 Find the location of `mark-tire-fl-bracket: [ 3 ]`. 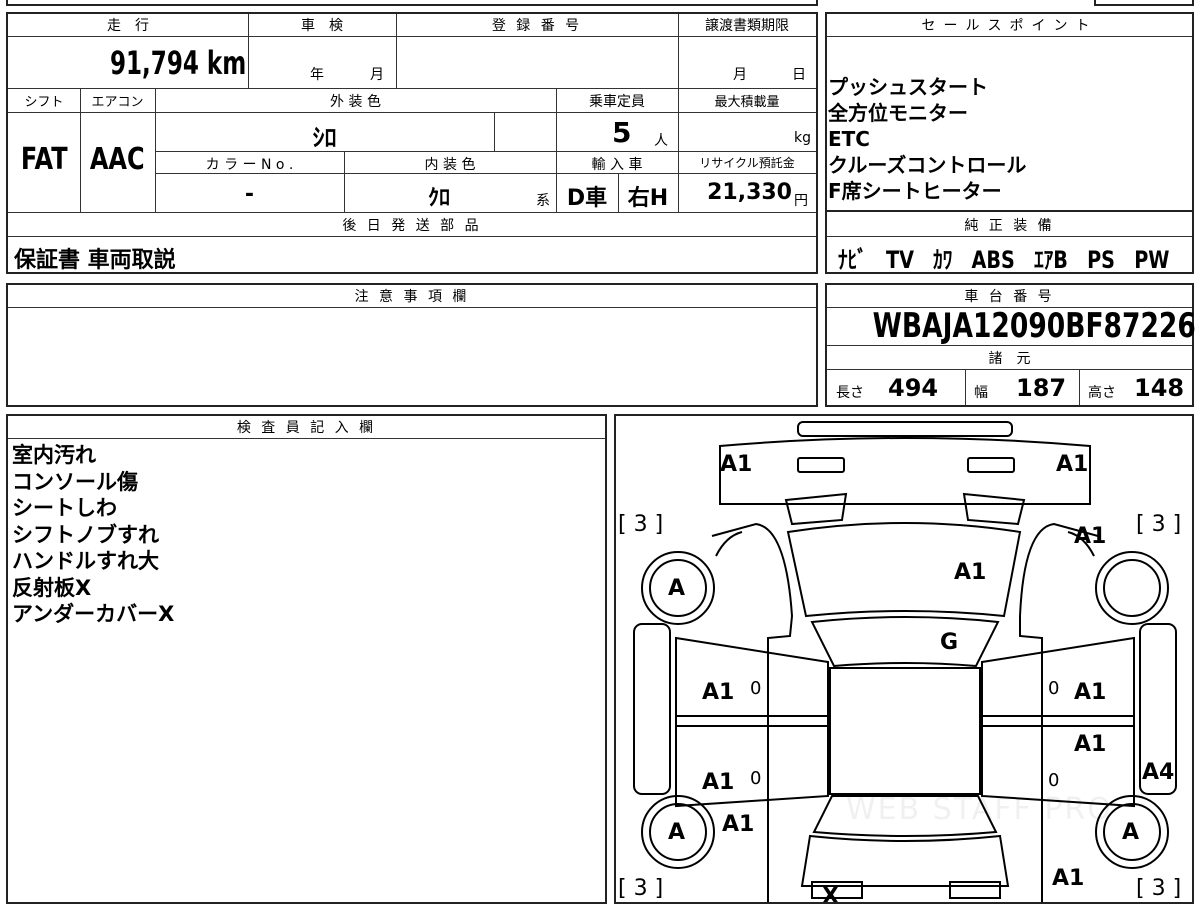

mark-tire-fl-bracket: [ 3 ] is located at coordinates (641, 524).